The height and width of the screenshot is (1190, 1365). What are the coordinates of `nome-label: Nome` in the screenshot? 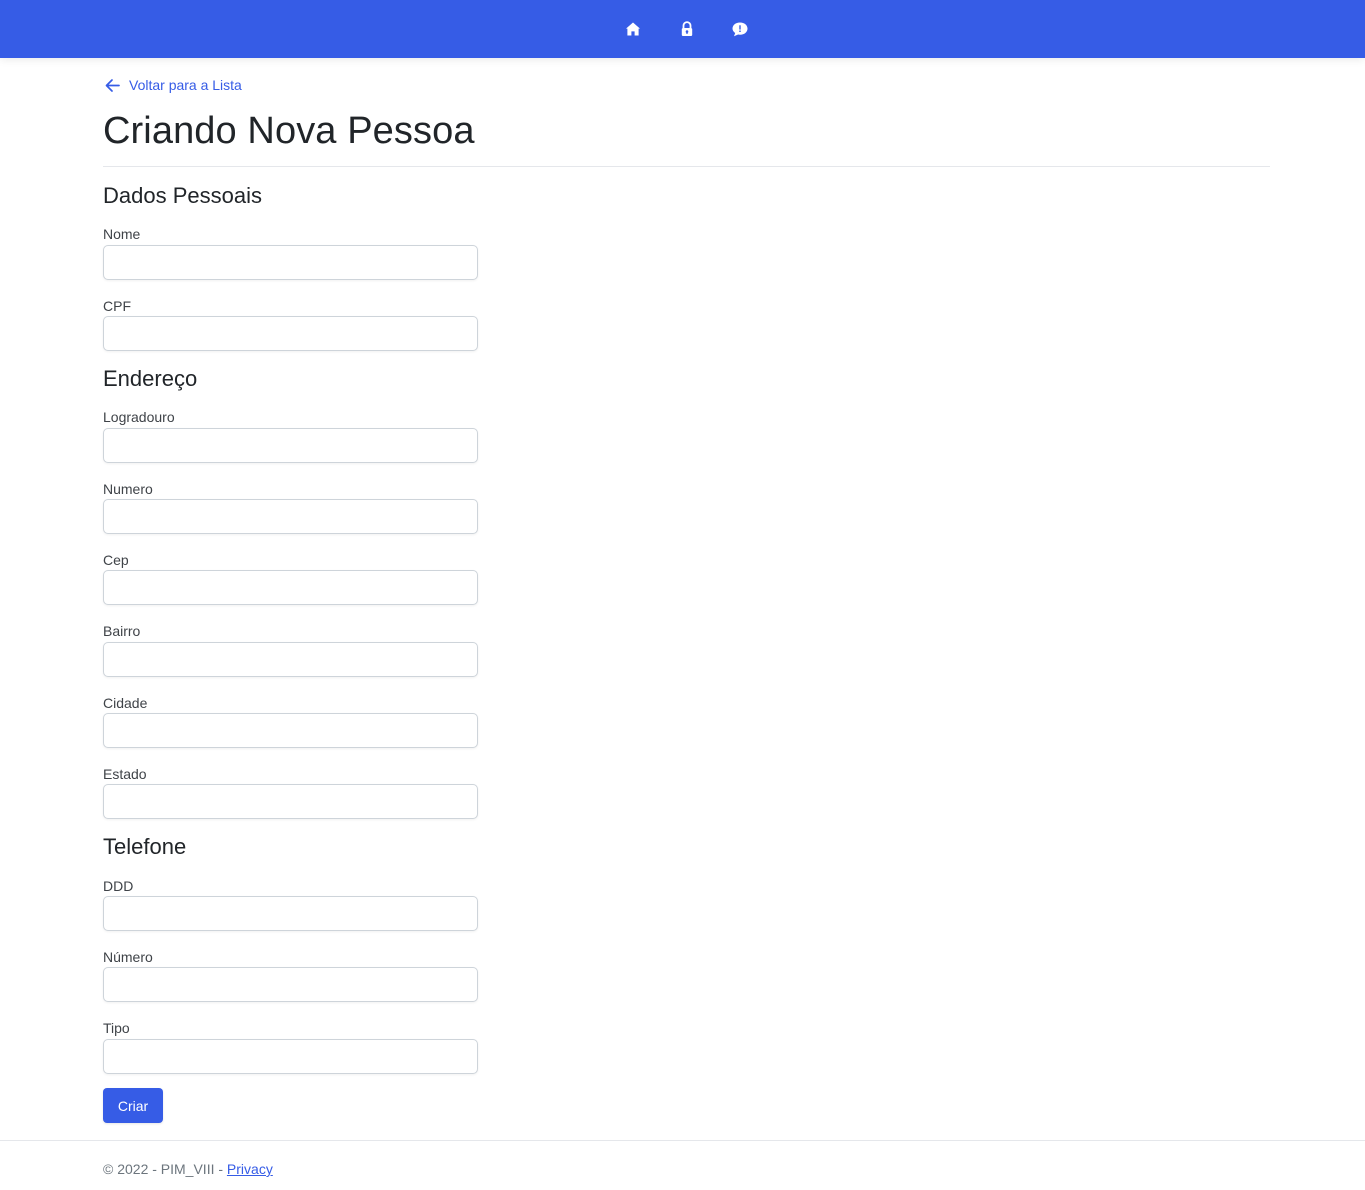 It's located at (122, 234).